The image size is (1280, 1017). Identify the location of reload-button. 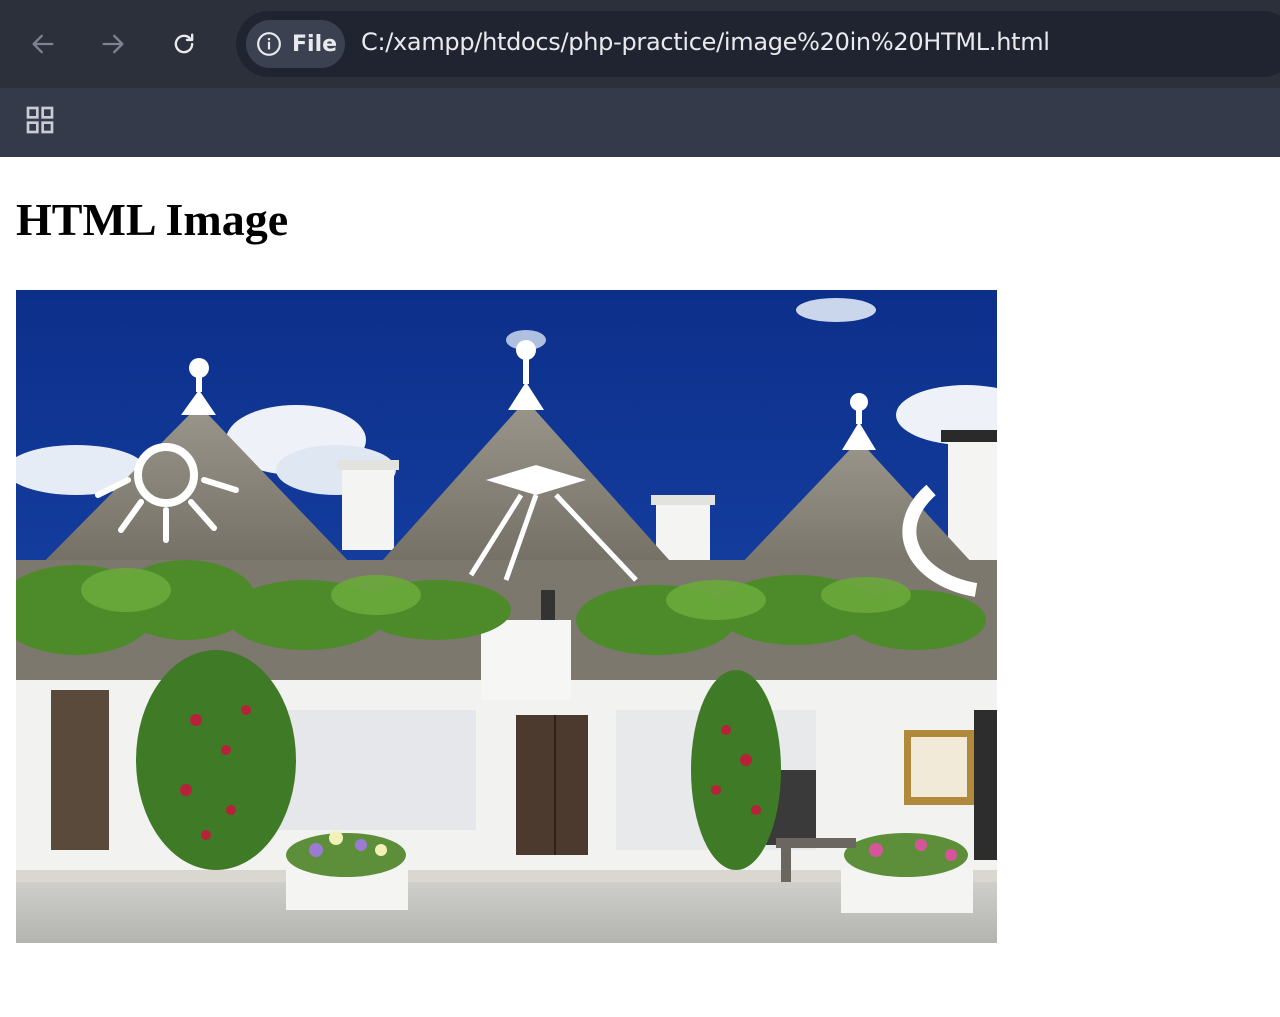
(184, 44).